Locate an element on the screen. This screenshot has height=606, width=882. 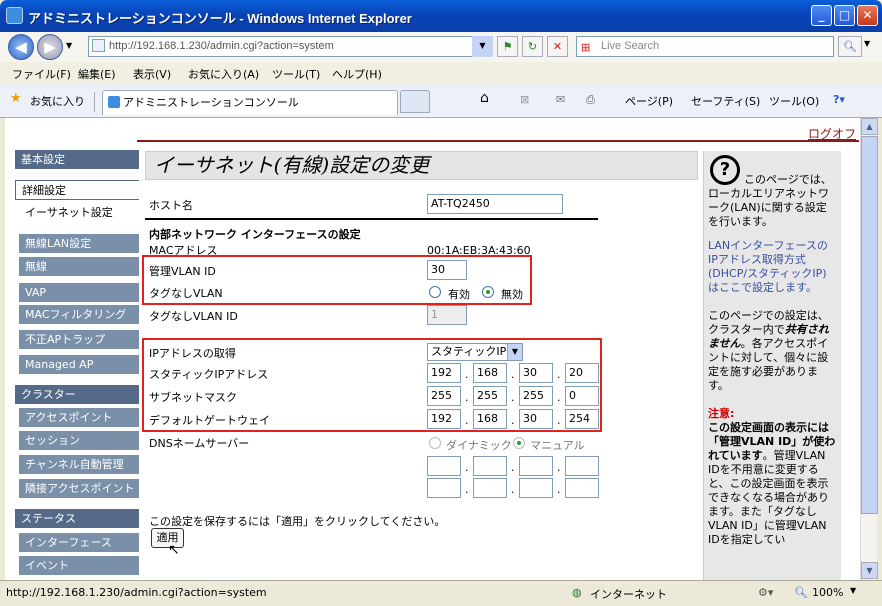
sidebar-item-advanced: 詳細設定 is located at coordinates (77, 190).